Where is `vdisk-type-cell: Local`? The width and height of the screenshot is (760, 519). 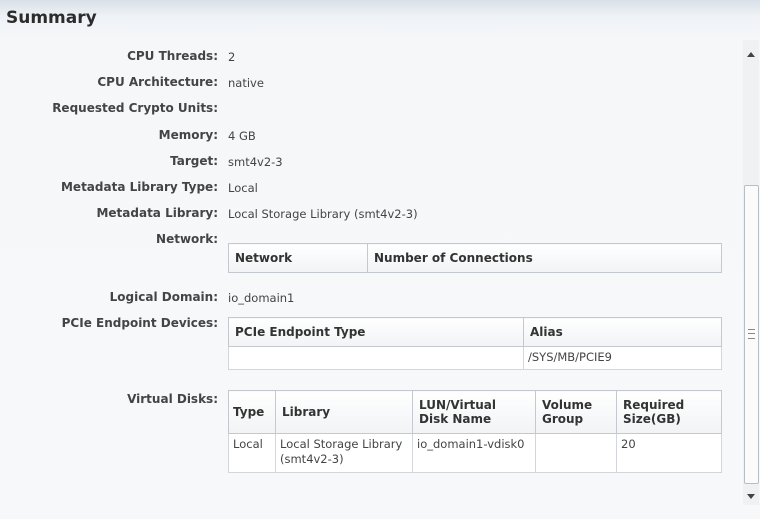 vdisk-type-cell: Local is located at coordinates (252, 453).